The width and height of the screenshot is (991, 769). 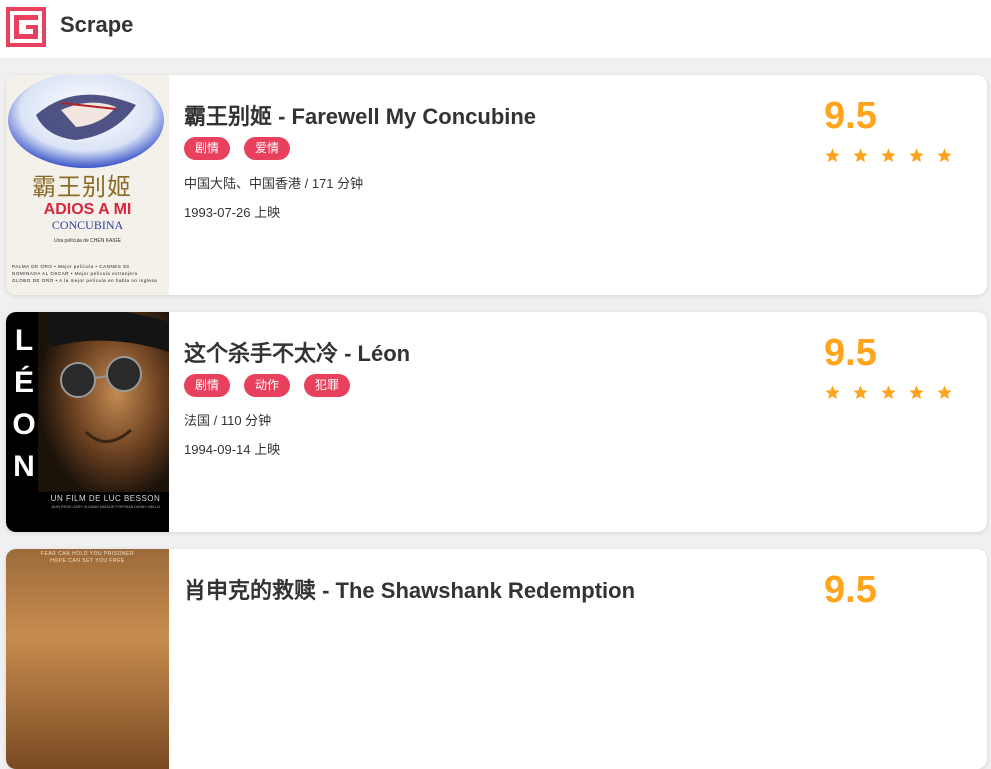 What do you see at coordinates (24, 403) in the screenshot?
I see `poster-vertical-title: LÉON` at bounding box center [24, 403].